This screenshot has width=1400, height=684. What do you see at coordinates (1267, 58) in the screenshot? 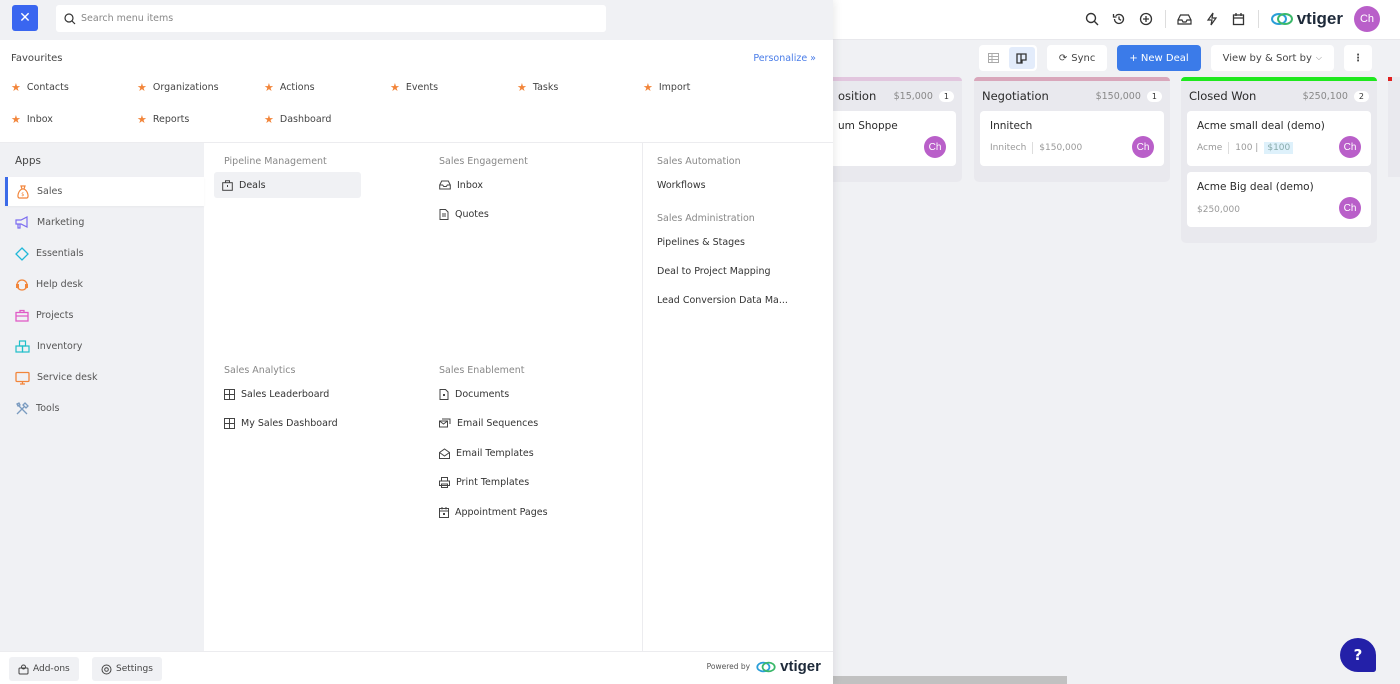
I see `view-sort-label: View by & Sort by` at bounding box center [1267, 58].